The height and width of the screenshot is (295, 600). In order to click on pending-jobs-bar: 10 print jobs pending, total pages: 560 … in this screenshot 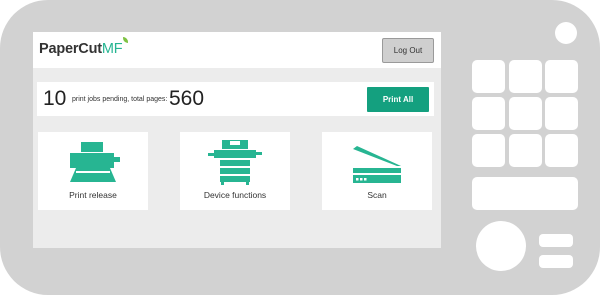, I will do `click(235, 99)`.